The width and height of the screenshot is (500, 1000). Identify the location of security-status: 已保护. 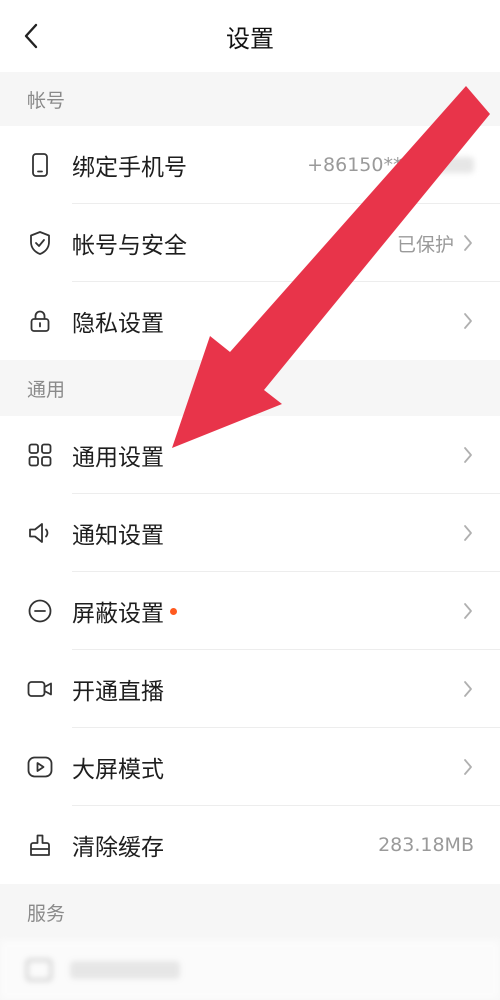
(425, 244).